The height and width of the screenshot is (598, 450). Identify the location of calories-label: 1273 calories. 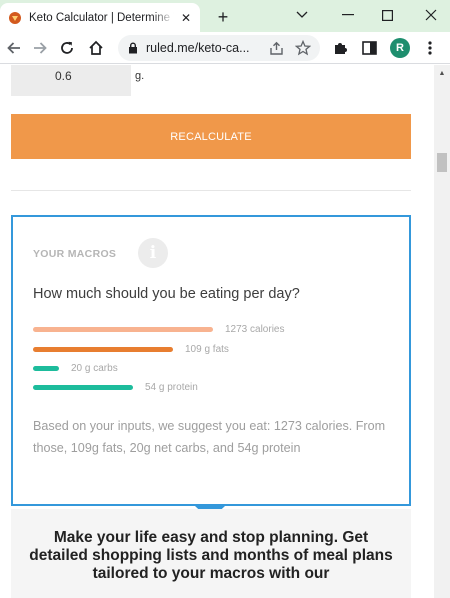
(255, 329).